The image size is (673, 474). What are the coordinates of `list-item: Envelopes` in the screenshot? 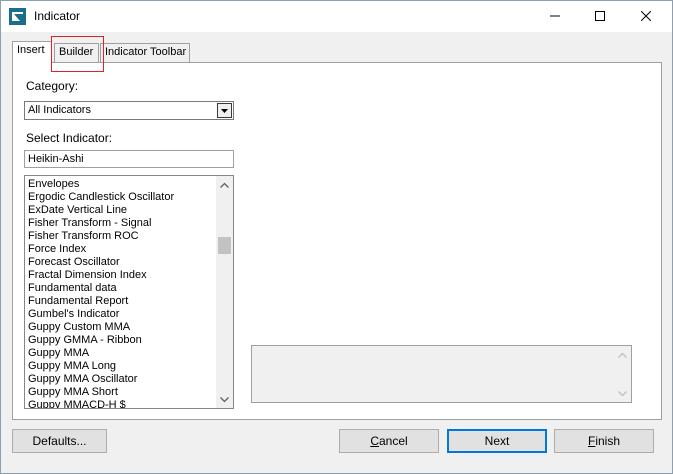 It's located at (122, 184).